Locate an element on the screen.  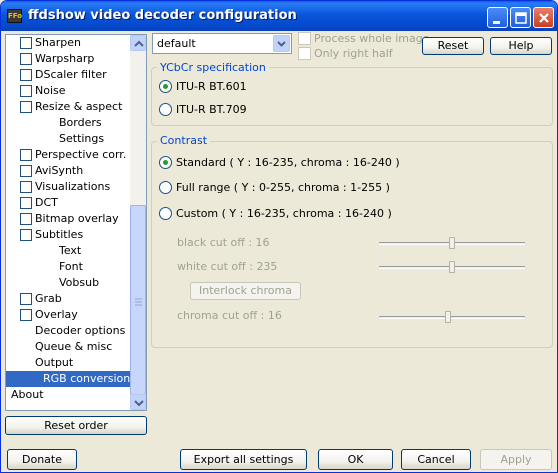
tree-item-label: About is located at coordinates (27, 394).